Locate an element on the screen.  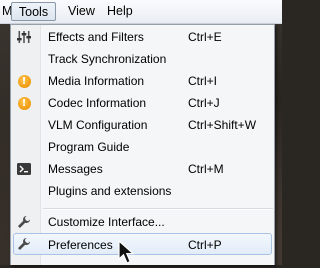
menu-item-label: VLM Configuration is located at coordinates (98, 125).